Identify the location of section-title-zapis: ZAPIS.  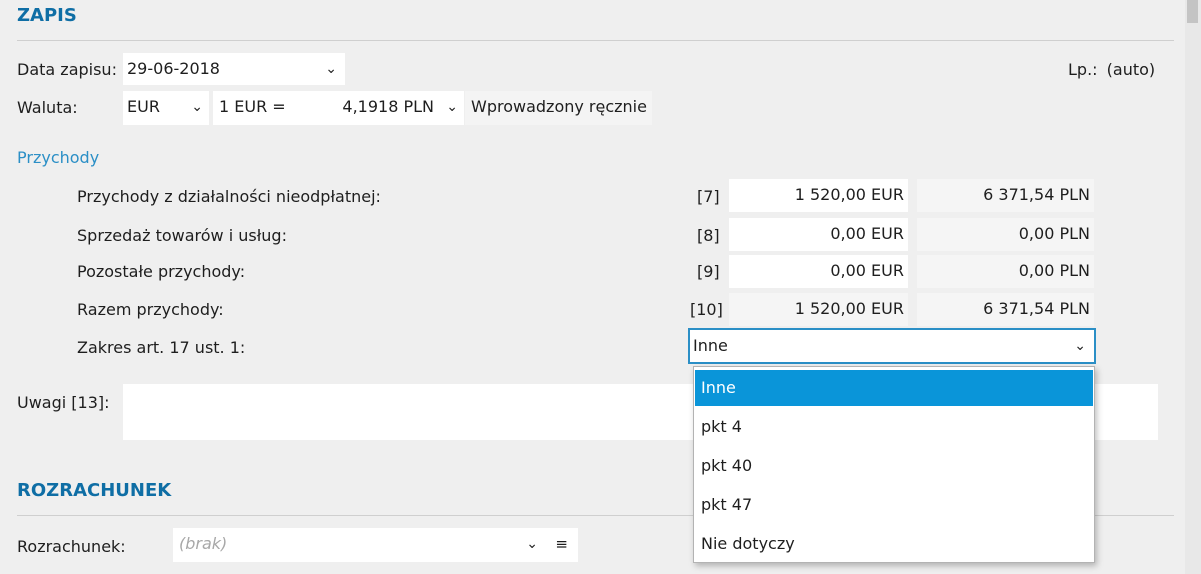
(47, 15).